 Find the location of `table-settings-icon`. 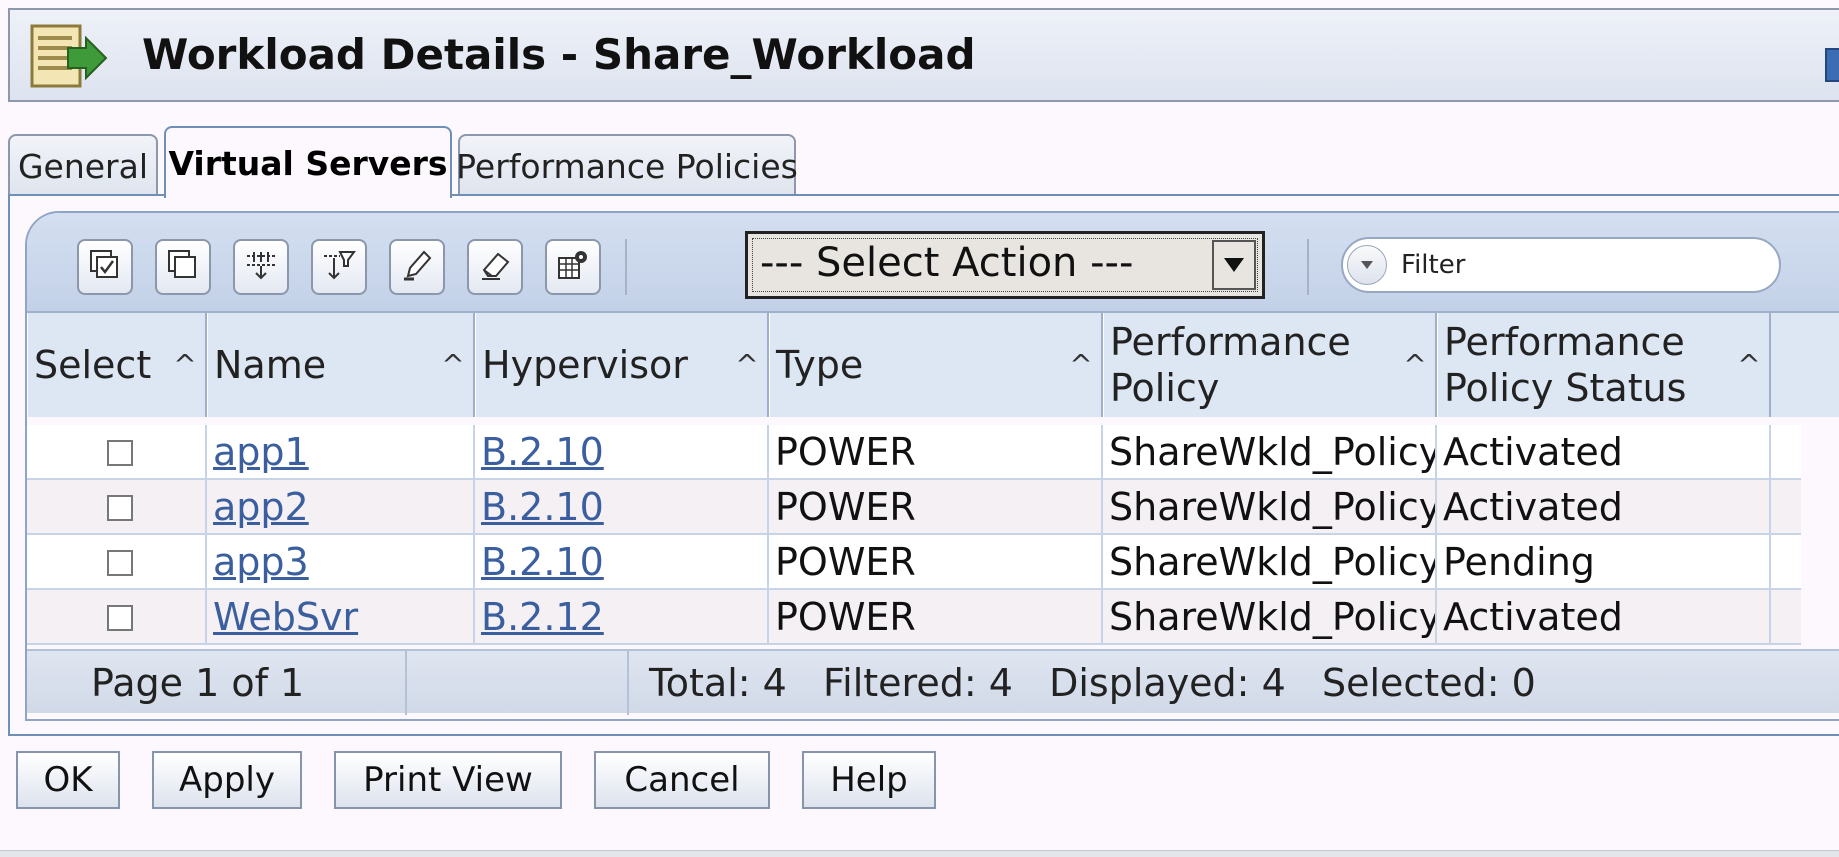

table-settings-icon is located at coordinates (573, 267).